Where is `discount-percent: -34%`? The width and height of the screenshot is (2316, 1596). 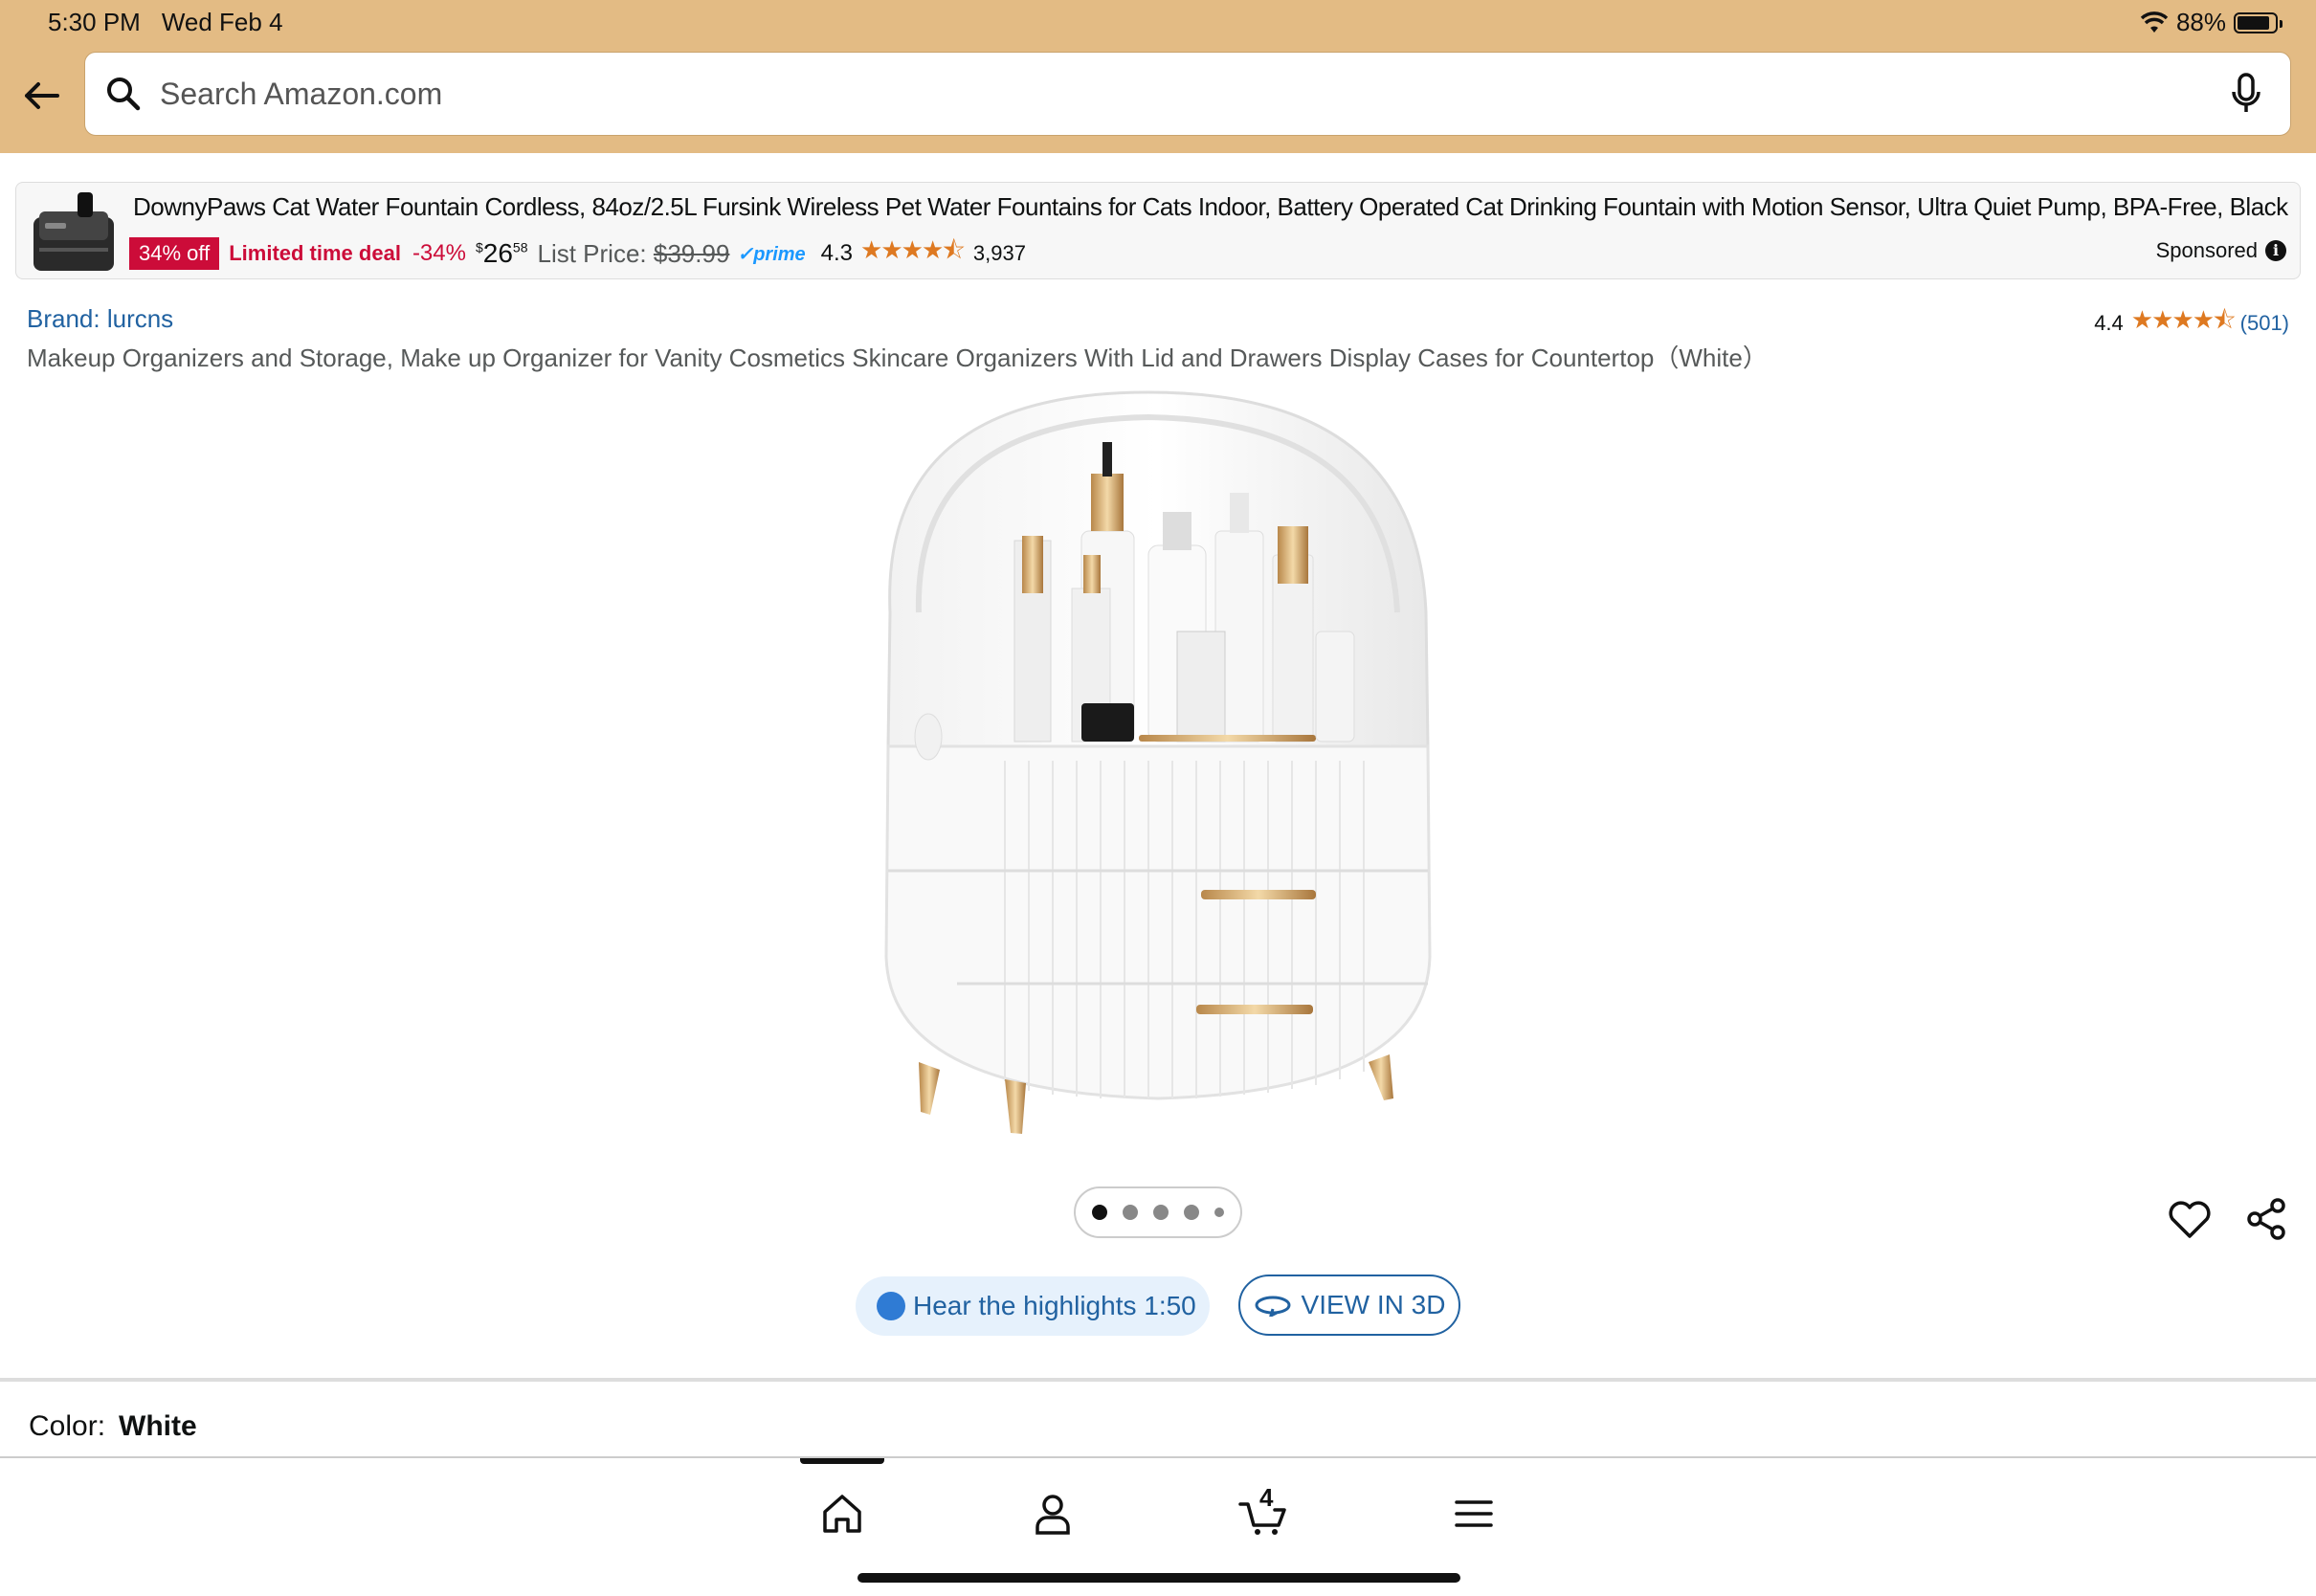
discount-percent: -34% is located at coordinates (439, 253).